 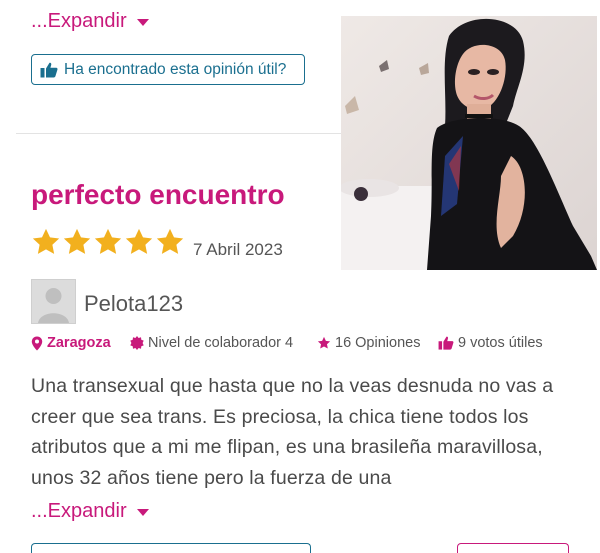 I want to click on next-helpful-button, so click(x=171, y=548).